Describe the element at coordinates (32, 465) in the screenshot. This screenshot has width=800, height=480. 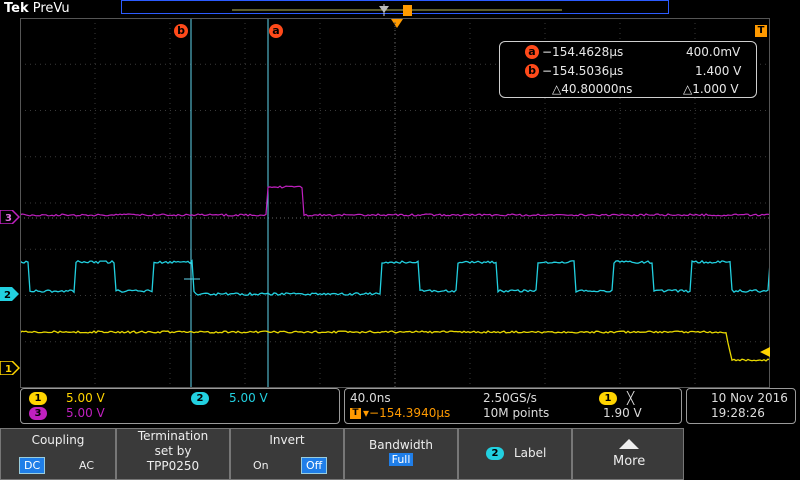
I see `coupling-dc-option: DC` at that location.